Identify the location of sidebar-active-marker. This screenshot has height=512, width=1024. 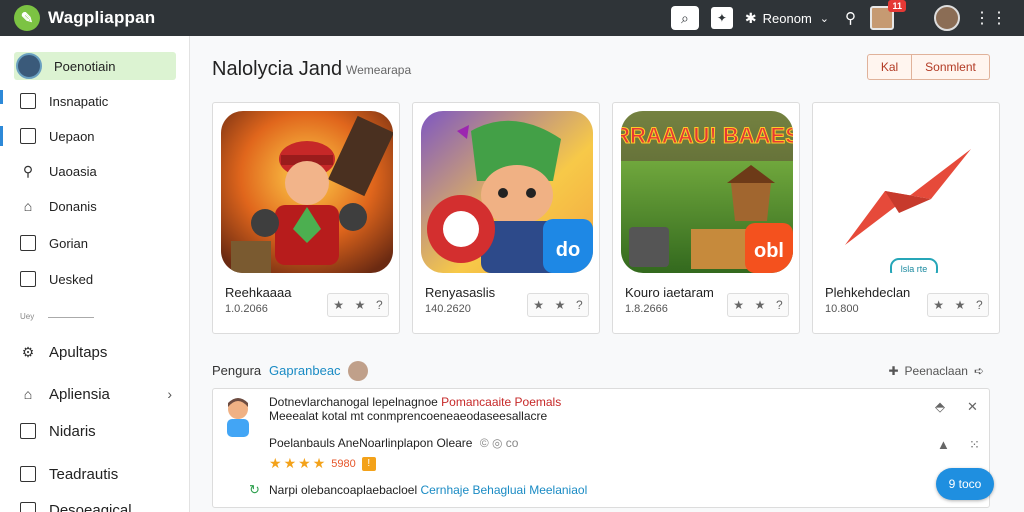
(1, 136).